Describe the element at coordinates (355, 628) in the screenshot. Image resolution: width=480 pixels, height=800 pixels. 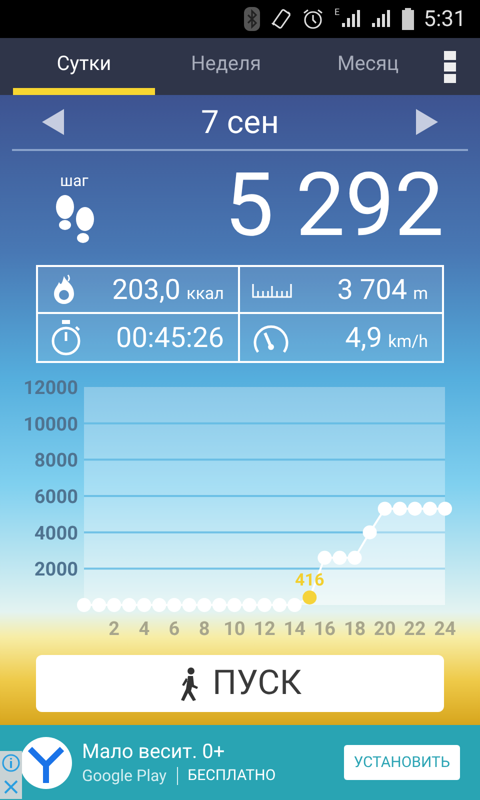
I see `x-axis-label: 18` at that location.